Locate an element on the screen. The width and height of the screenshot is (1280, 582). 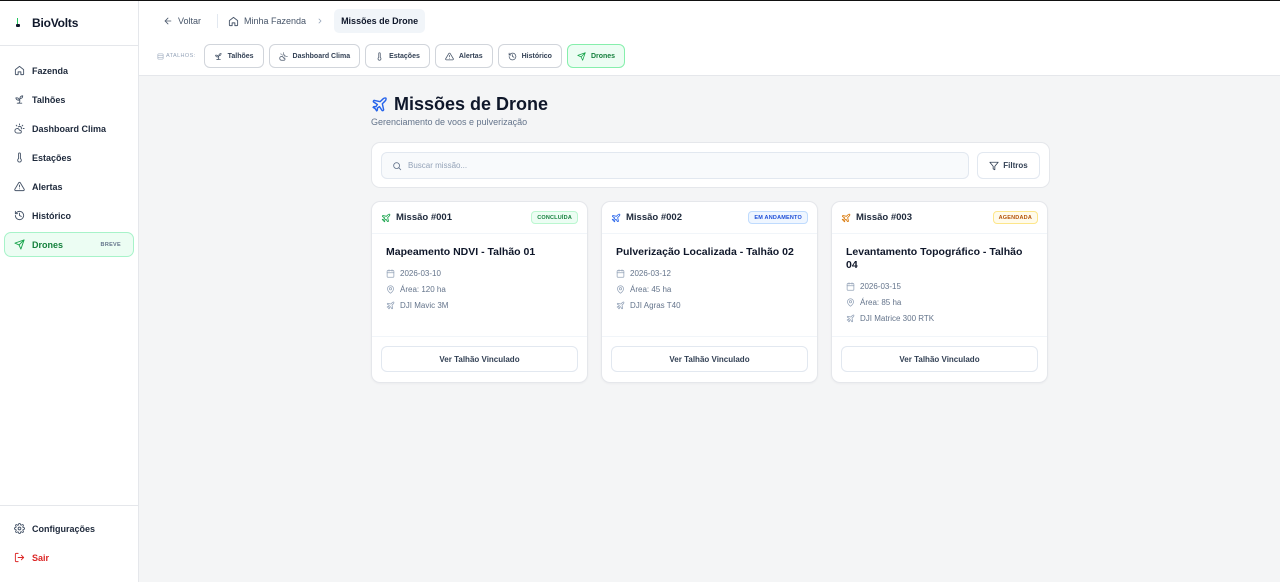
sidebar-item-talhoes: Talhões is located at coordinates (69, 99).